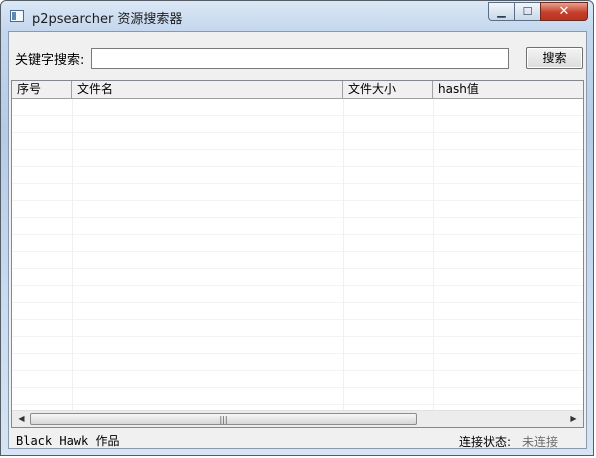 The image size is (596, 458). I want to click on search-button: 搜索, so click(554, 58).